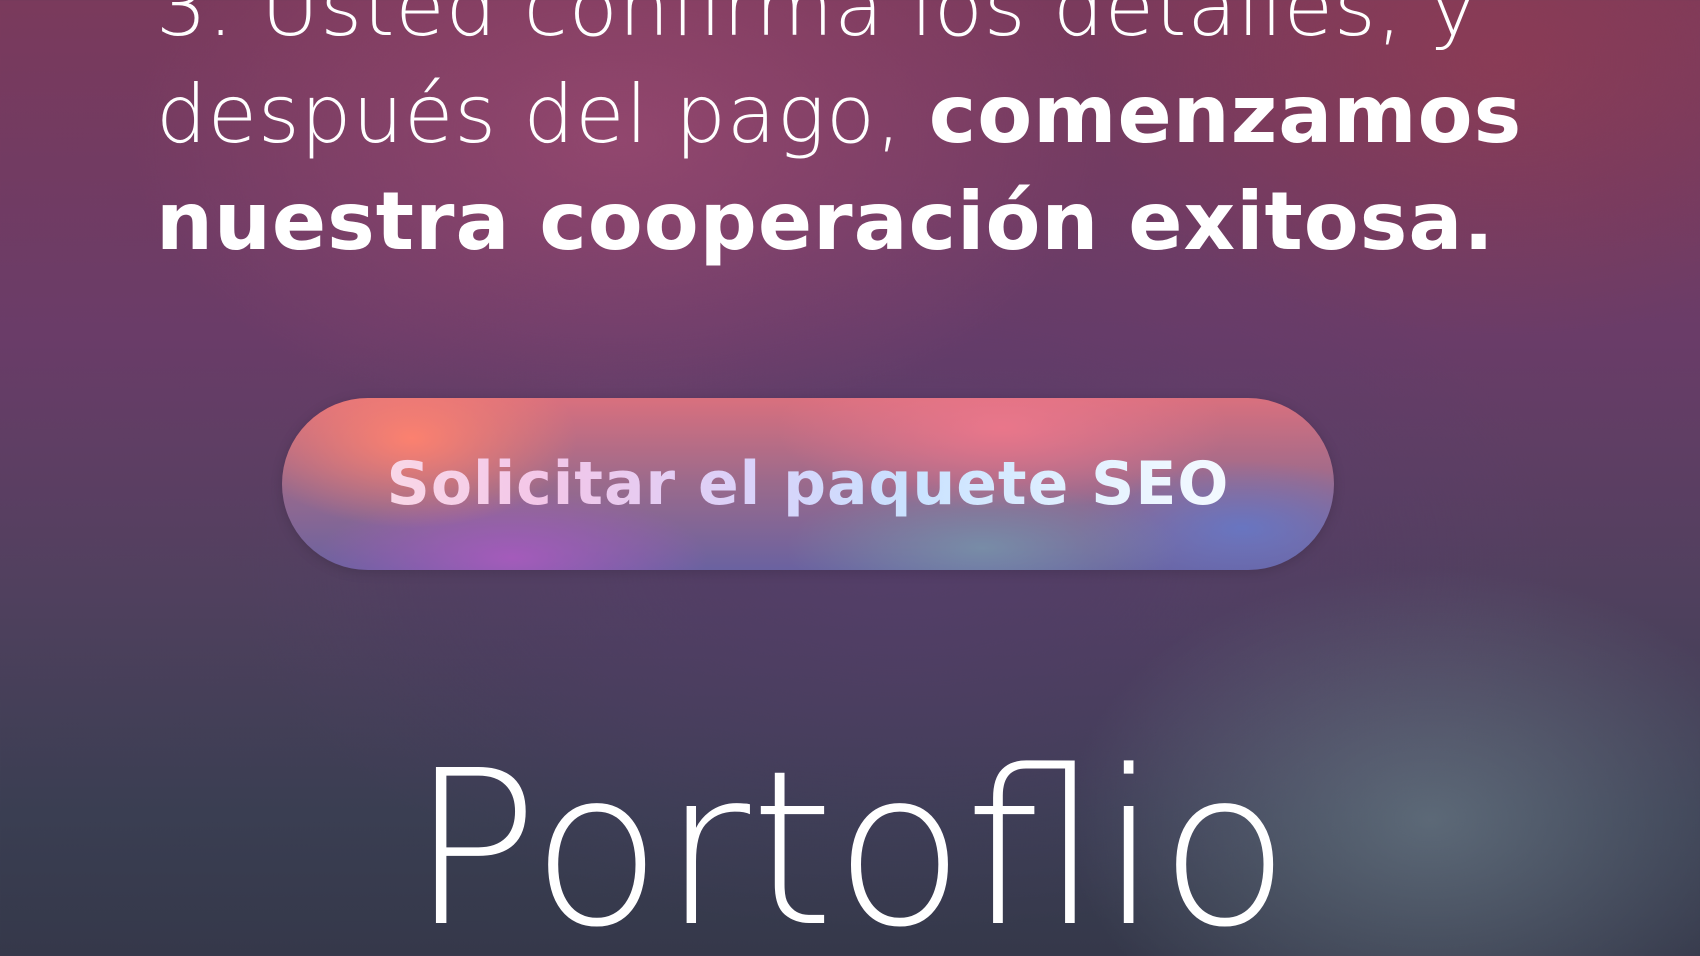  I want to click on request-seo-package-button: Solicitar el paquete SEO, so click(808, 484).